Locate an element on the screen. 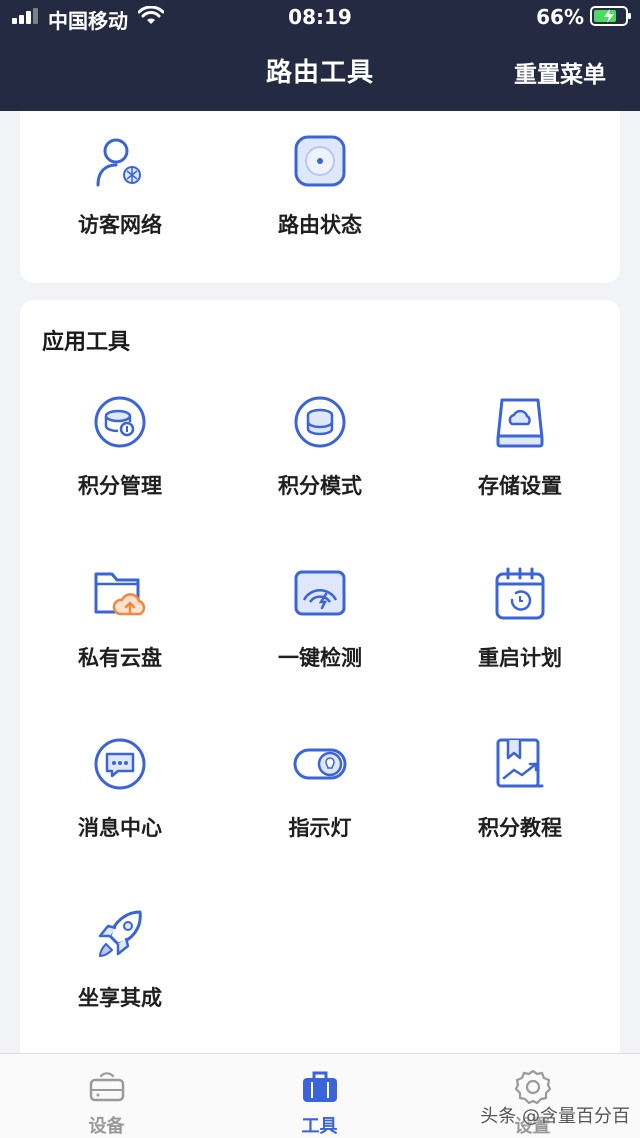  calendar-restart-icon is located at coordinates (520, 593).